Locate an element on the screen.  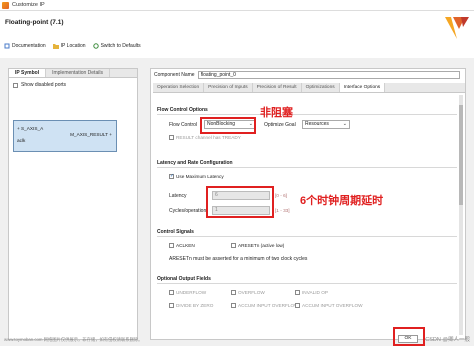
component-name-input is located at coordinates (328, 75).